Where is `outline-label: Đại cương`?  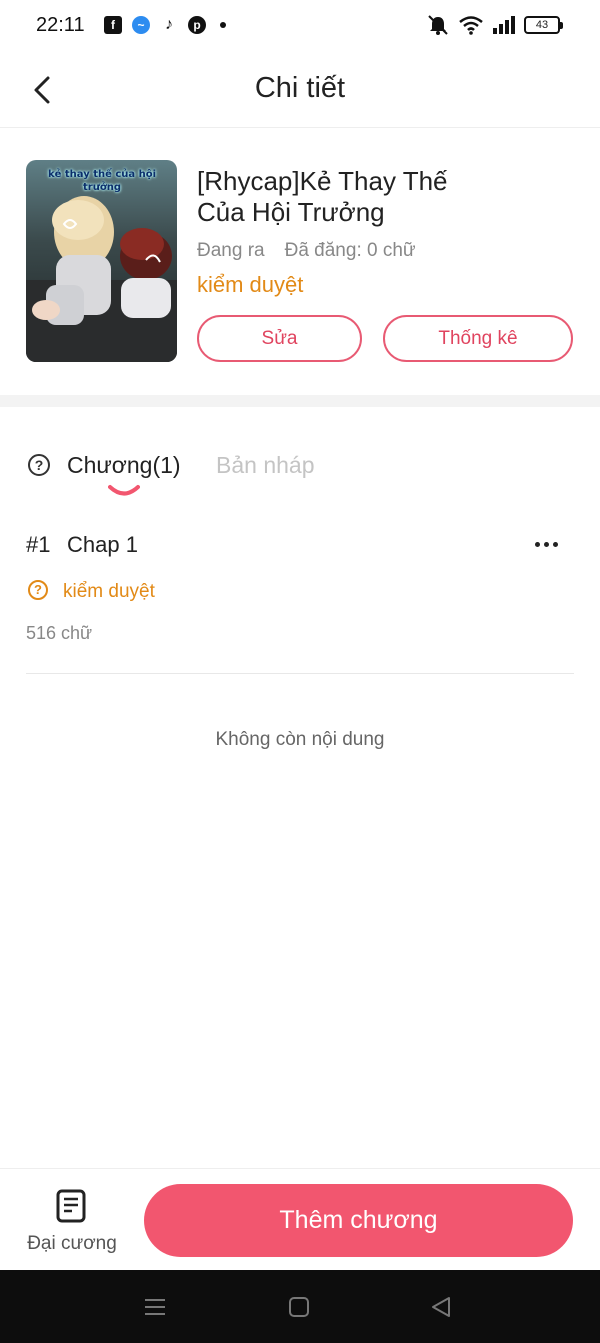
outline-label: Đại cương is located at coordinates (72, 1243).